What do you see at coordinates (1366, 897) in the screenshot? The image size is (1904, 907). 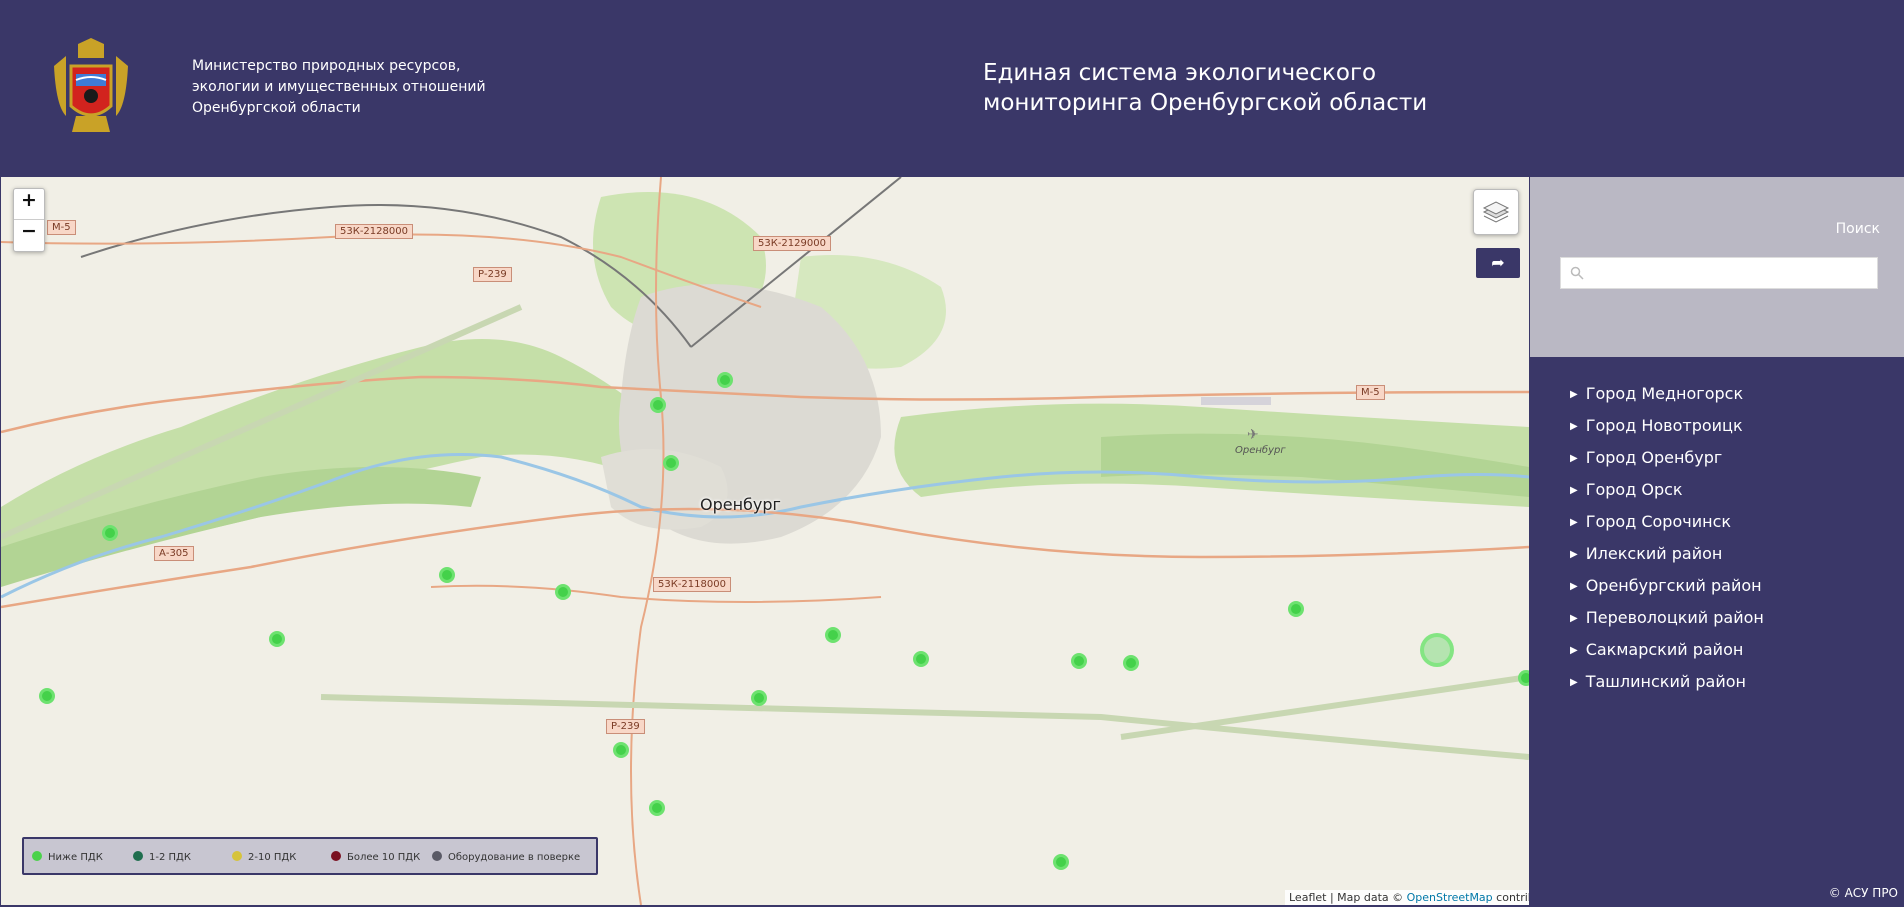 I see `attribution-text: | Map data ©` at bounding box center [1366, 897].